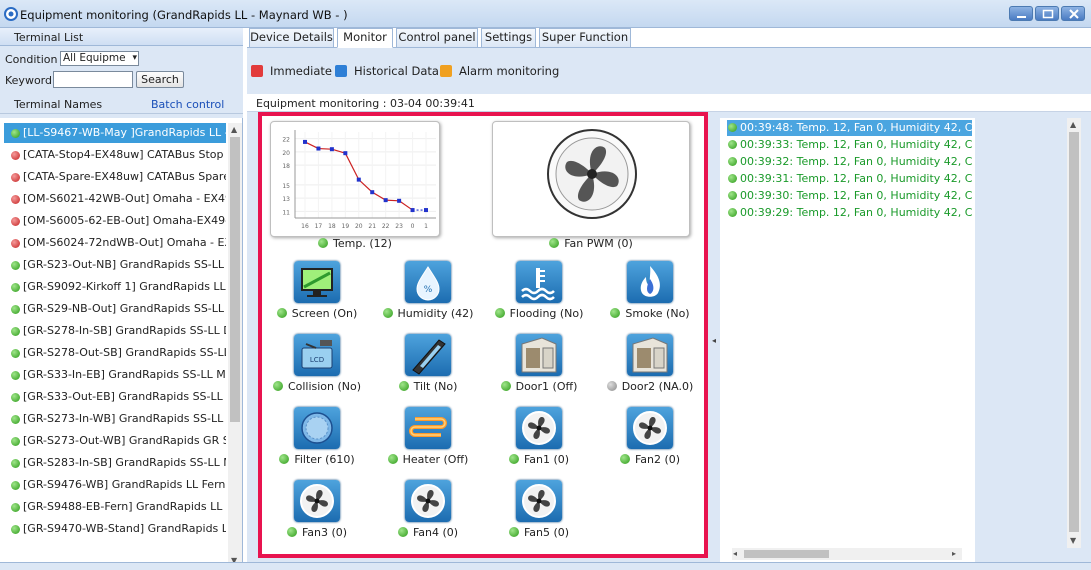 This screenshot has width=1091, height=570. What do you see at coordinates (657, 386) in the screenshot?
I see `device-label: Door2 (NA.0)` at bounding box center [657, 386].